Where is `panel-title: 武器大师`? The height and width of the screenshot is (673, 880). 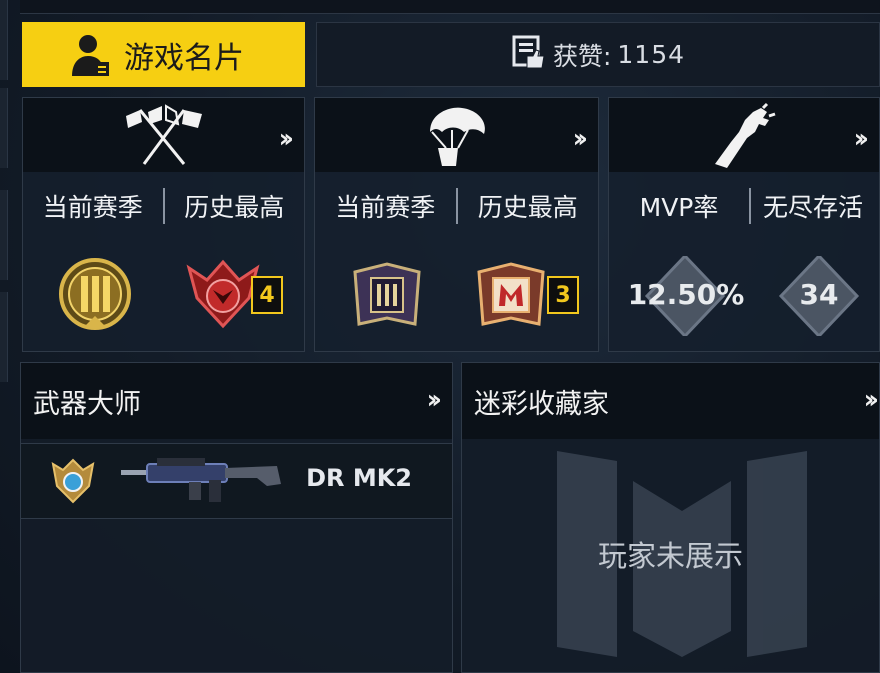 panel-title: 武器大师 is located at coordinates (87, 404).